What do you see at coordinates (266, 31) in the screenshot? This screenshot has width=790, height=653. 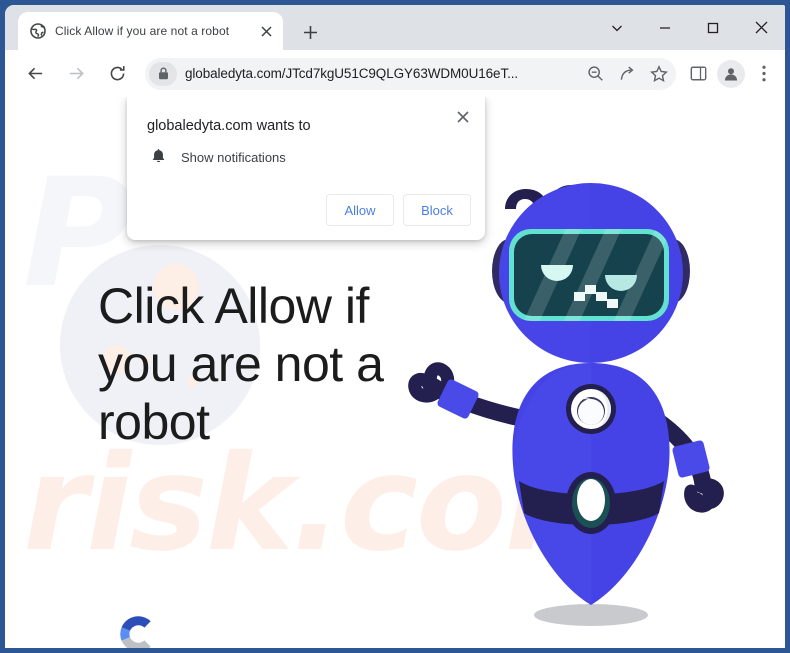 I see `tab-close-icon` at bounding box center [266, 31].